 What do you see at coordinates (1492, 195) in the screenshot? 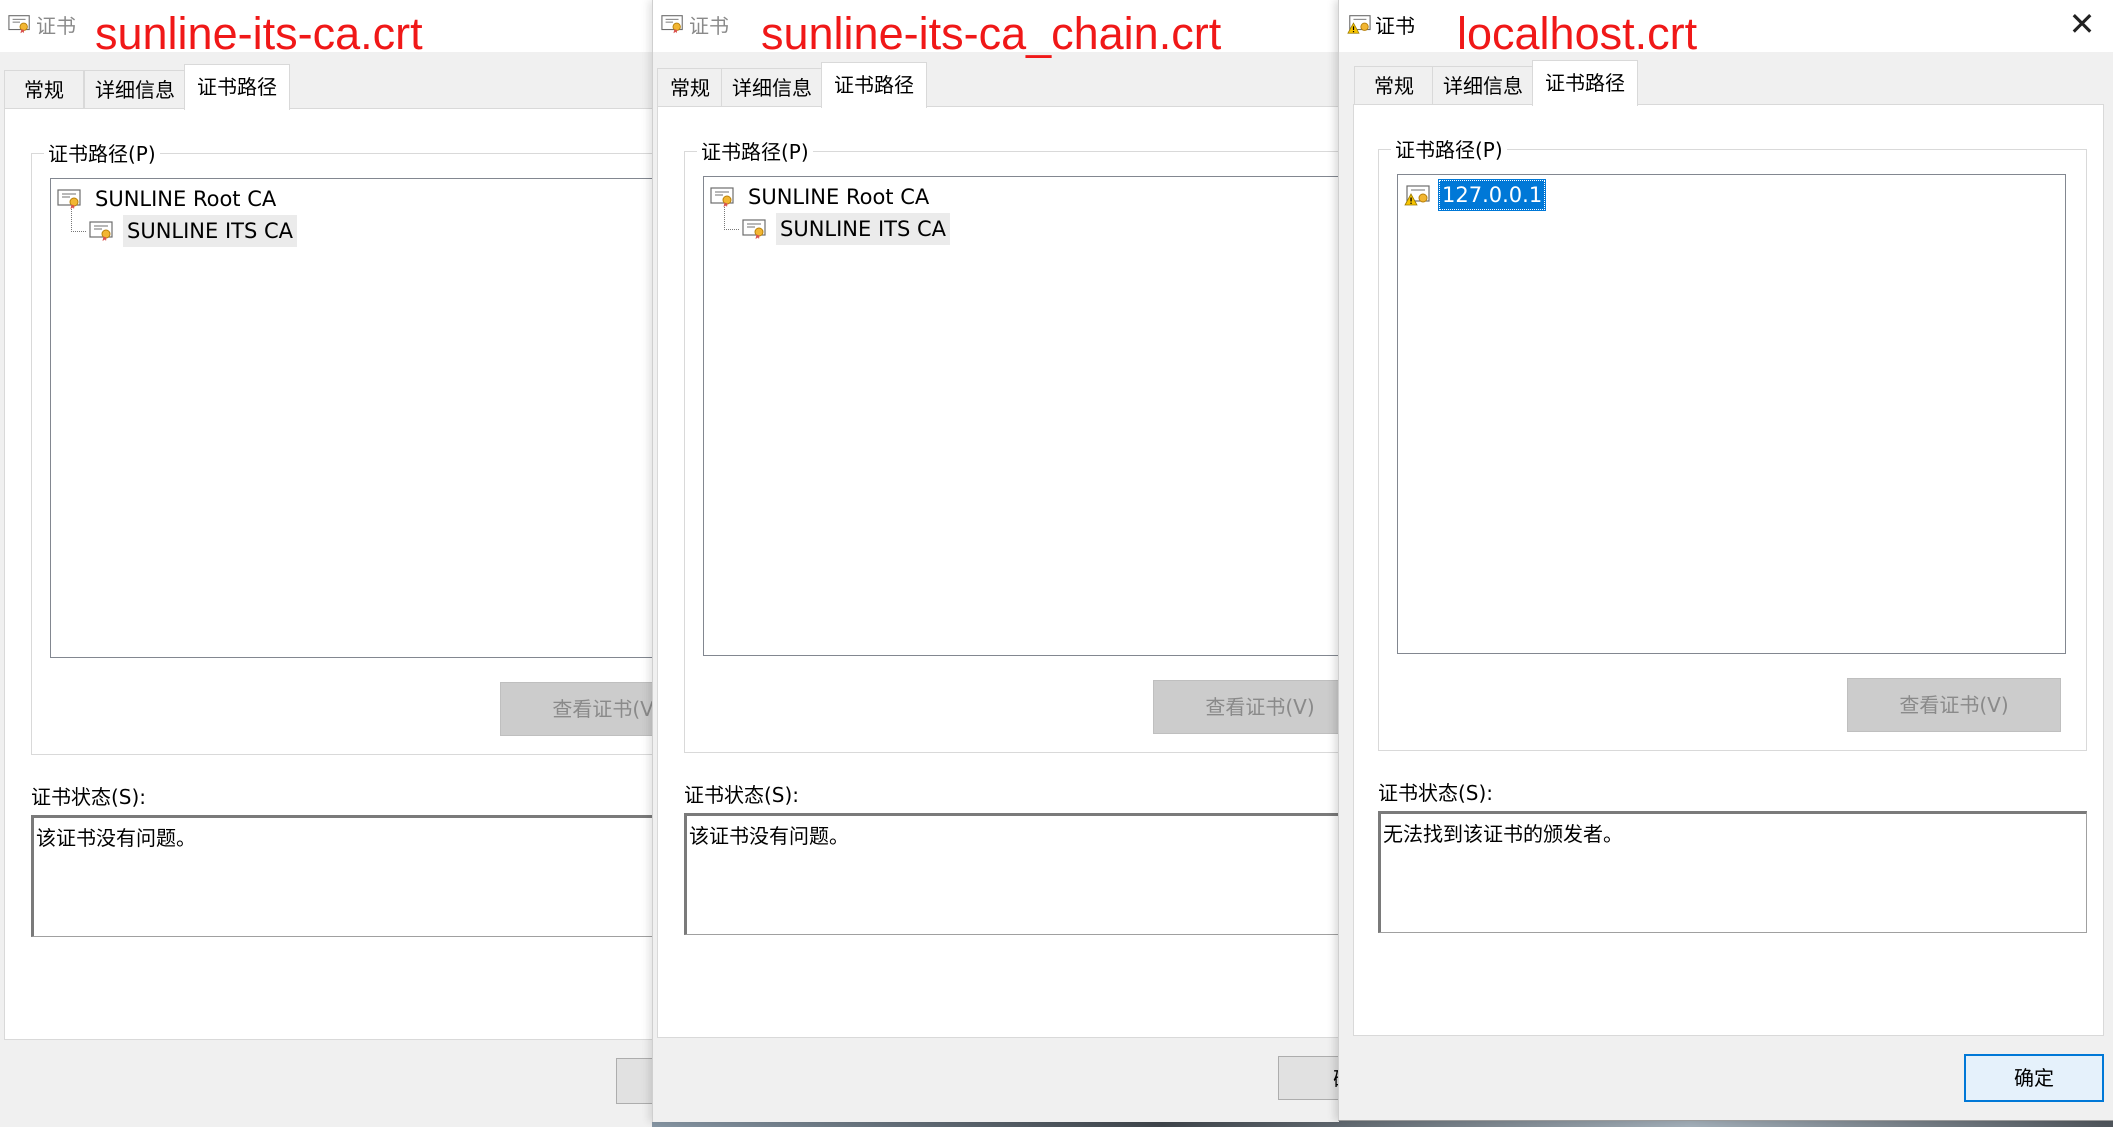
I see `tree-node-label: 127.0.0.1` at bounding box center [1492, 195].